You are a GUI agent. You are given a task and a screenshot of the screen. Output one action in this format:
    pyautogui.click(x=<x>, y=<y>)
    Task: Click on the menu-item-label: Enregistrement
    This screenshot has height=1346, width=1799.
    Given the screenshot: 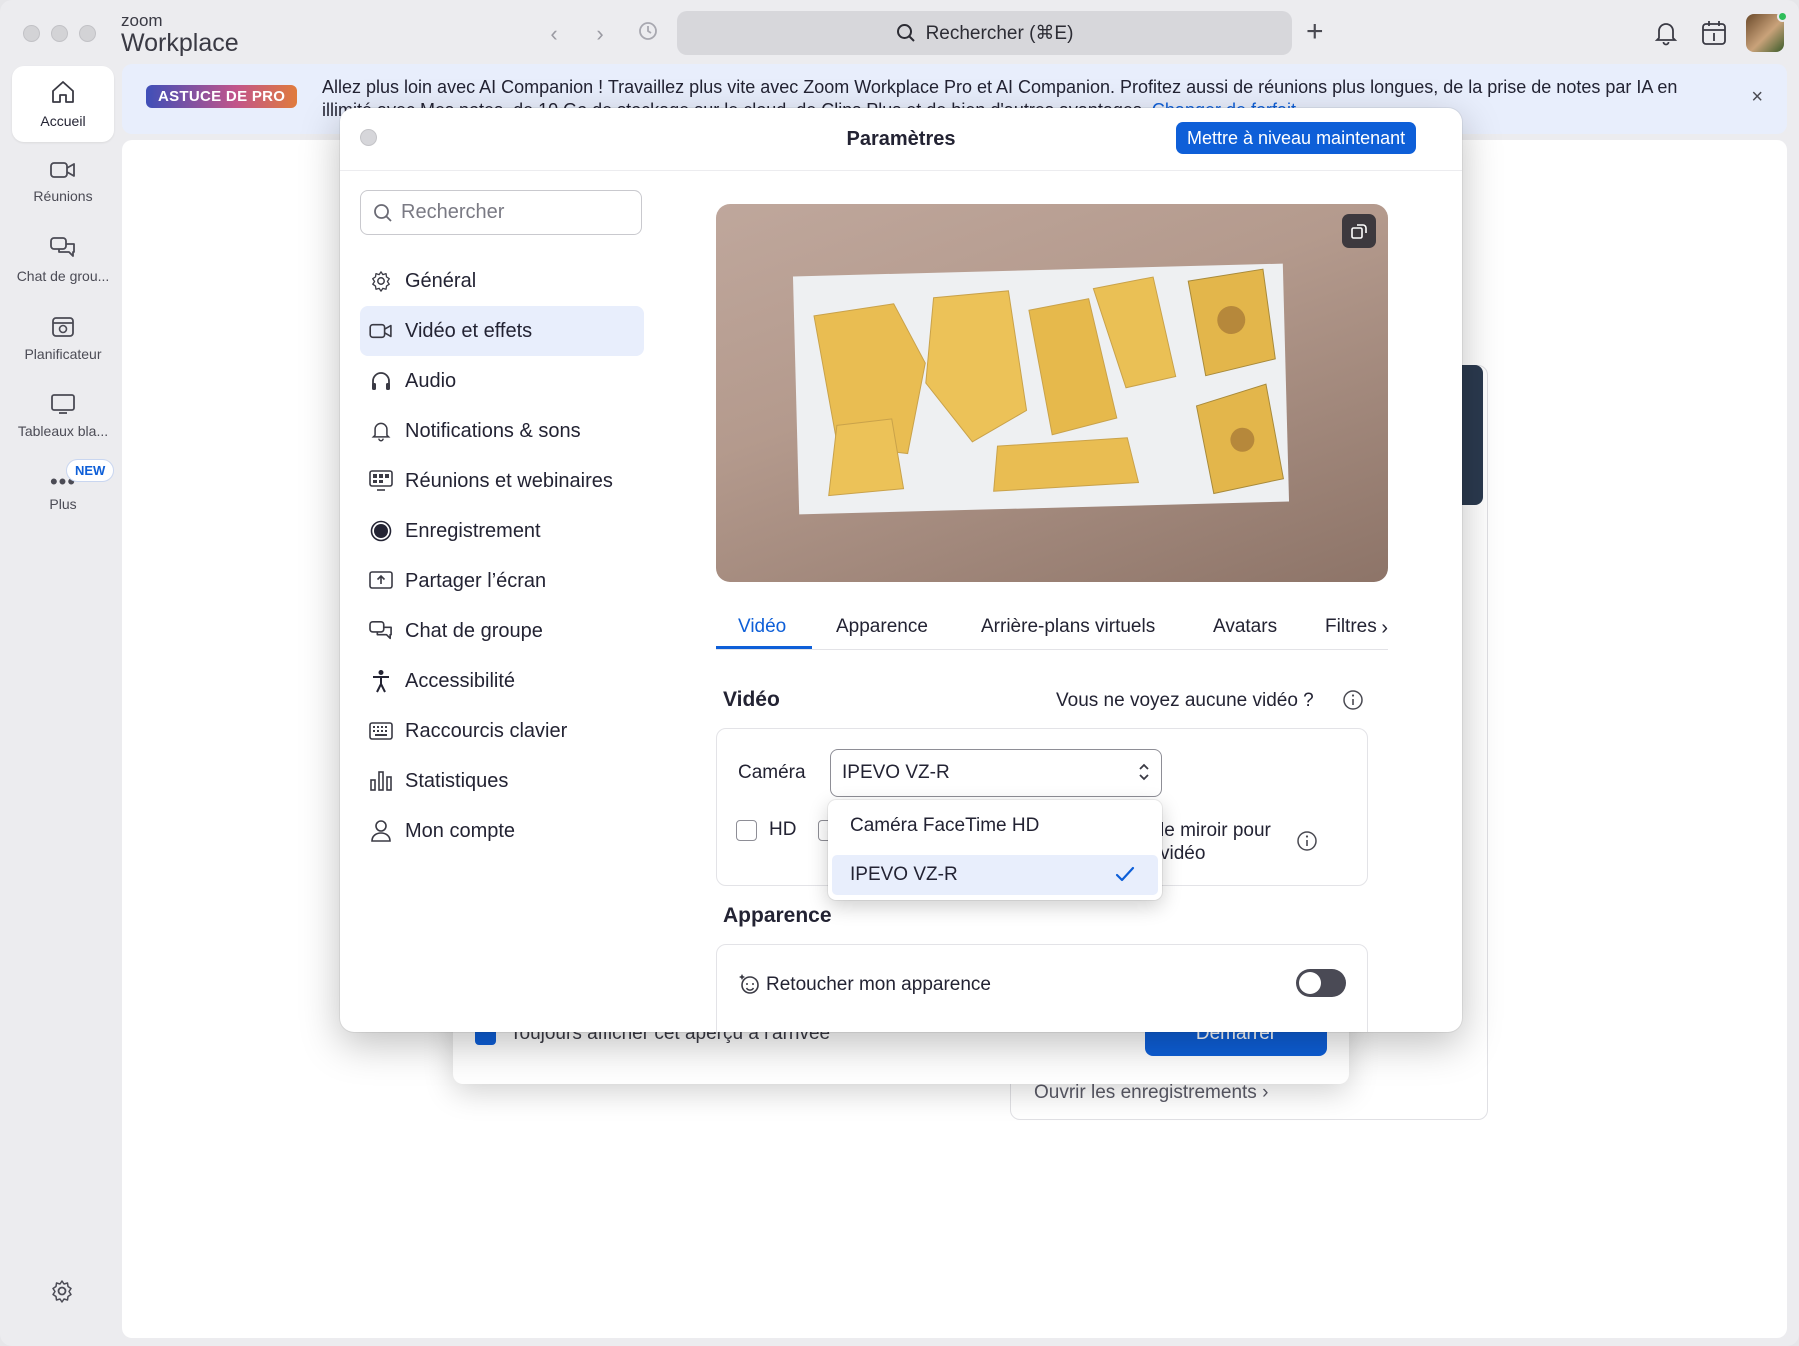 What is the action you would take?
    pyautogui.click(x=473, y=530)
    